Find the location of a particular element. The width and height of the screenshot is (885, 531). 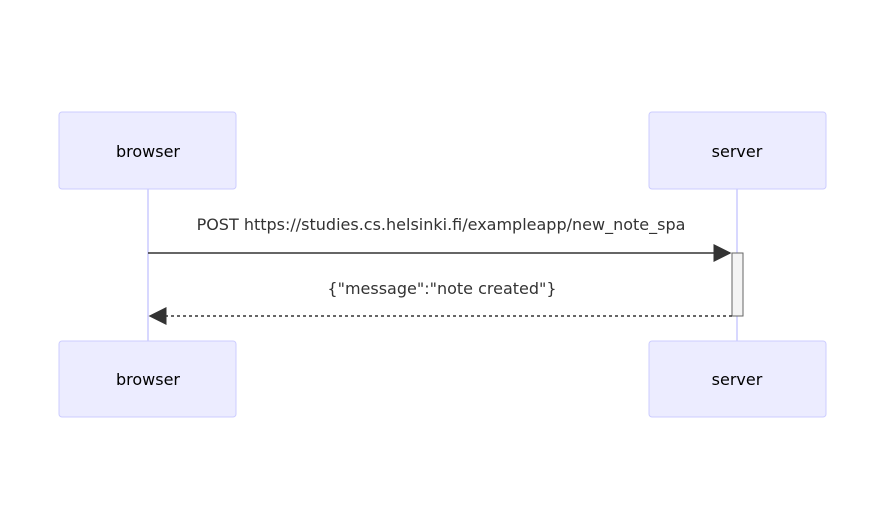

server-actor-bottom-label: server is located at coordinates (737, 379).